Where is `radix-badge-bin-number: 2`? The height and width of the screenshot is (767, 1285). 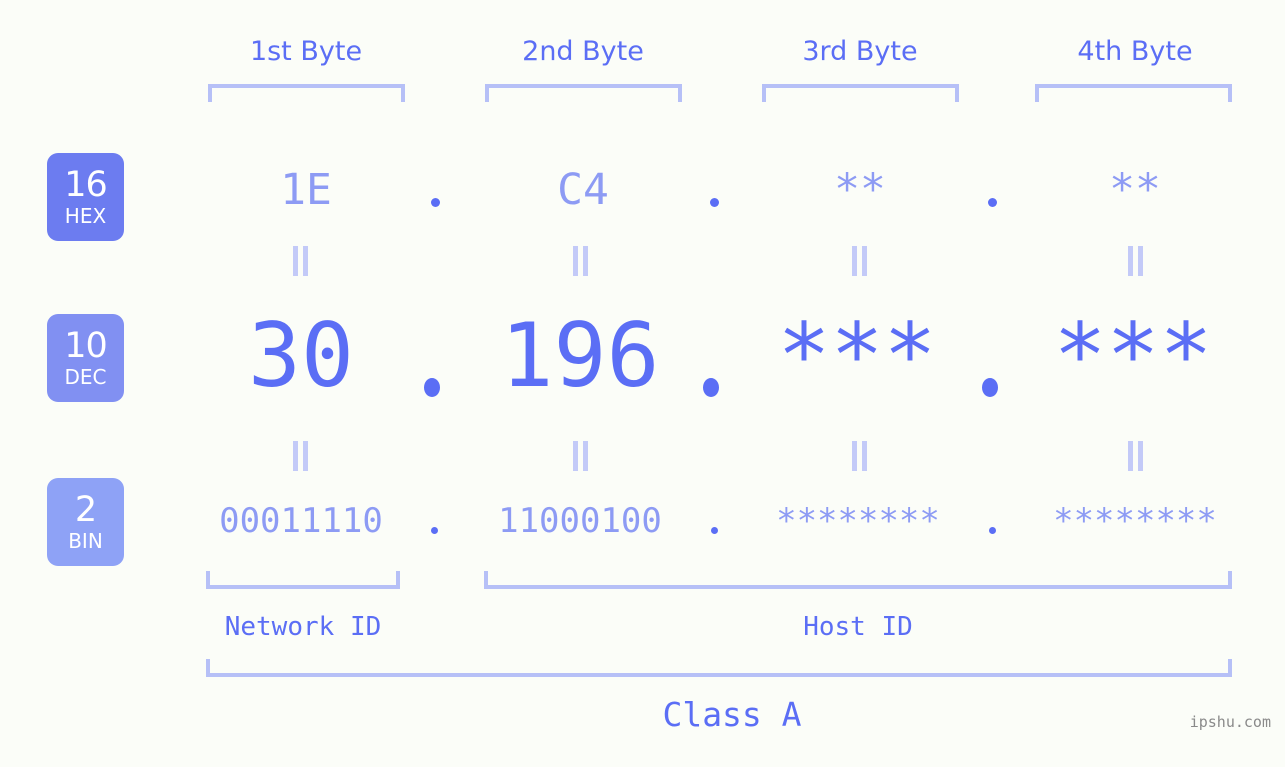
radix-badge-bin-number: 2 is located at coordinates (85, 510).